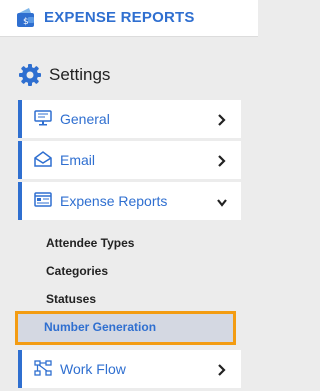 This screenshot has width=320, height=391. Describe the element at coordinates (85, 119) in the screenshot. I see `nav-label-general: General` at that location.